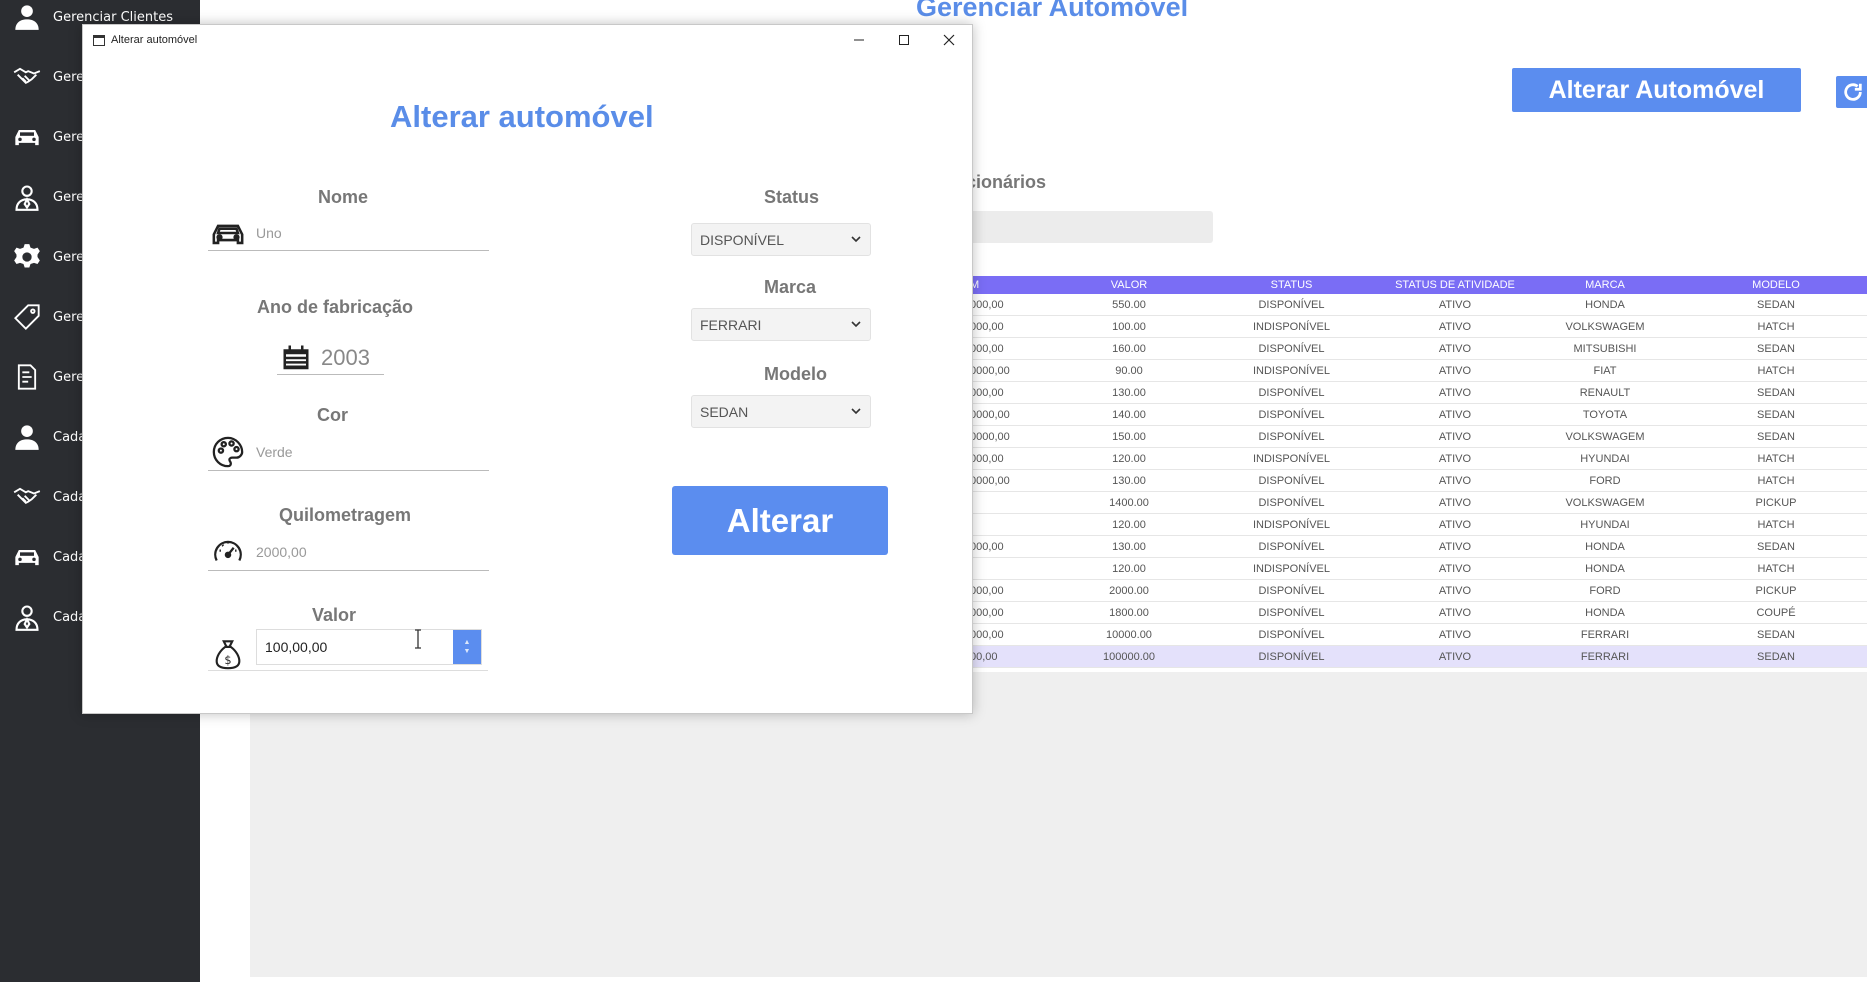 This screenshot has width=1867, height=982. I want to click on table-cell: TOYOTA, so click(1605, 414).